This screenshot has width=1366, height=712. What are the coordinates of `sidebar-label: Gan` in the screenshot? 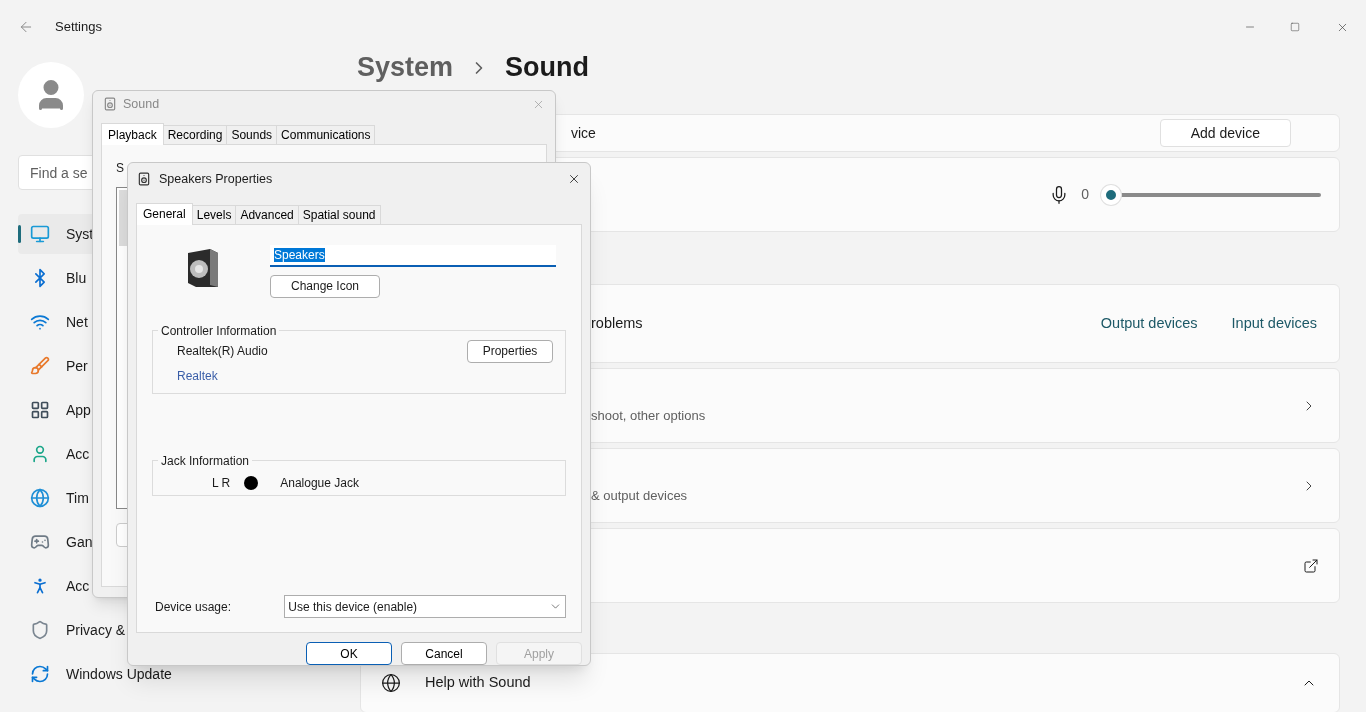 It's located at (79, 542).